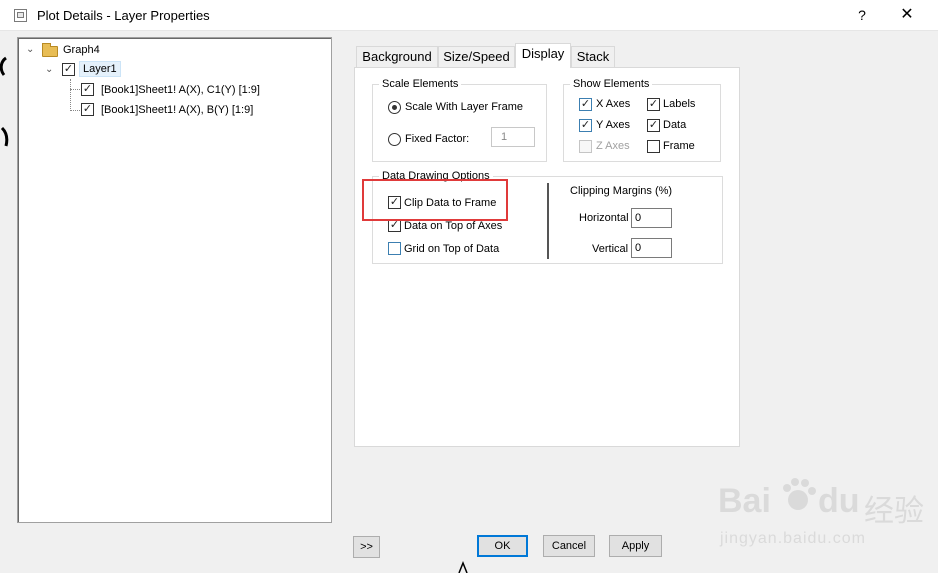 This screenshot has height=573, width=938. Describe the element at coordinates (397, 57) in the screenshot. I see `tab-background: Background` at that location.